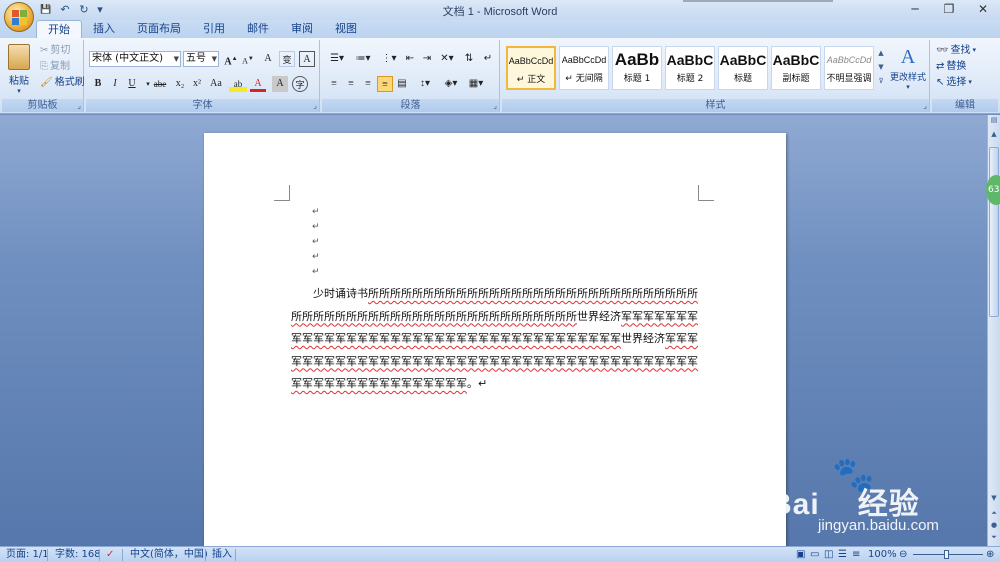 This screenshot has width=1000, height=562. Describe the element at coordinates (743, 68) in the screenshot. I see `style-title: AaBbC 标题` at that location.